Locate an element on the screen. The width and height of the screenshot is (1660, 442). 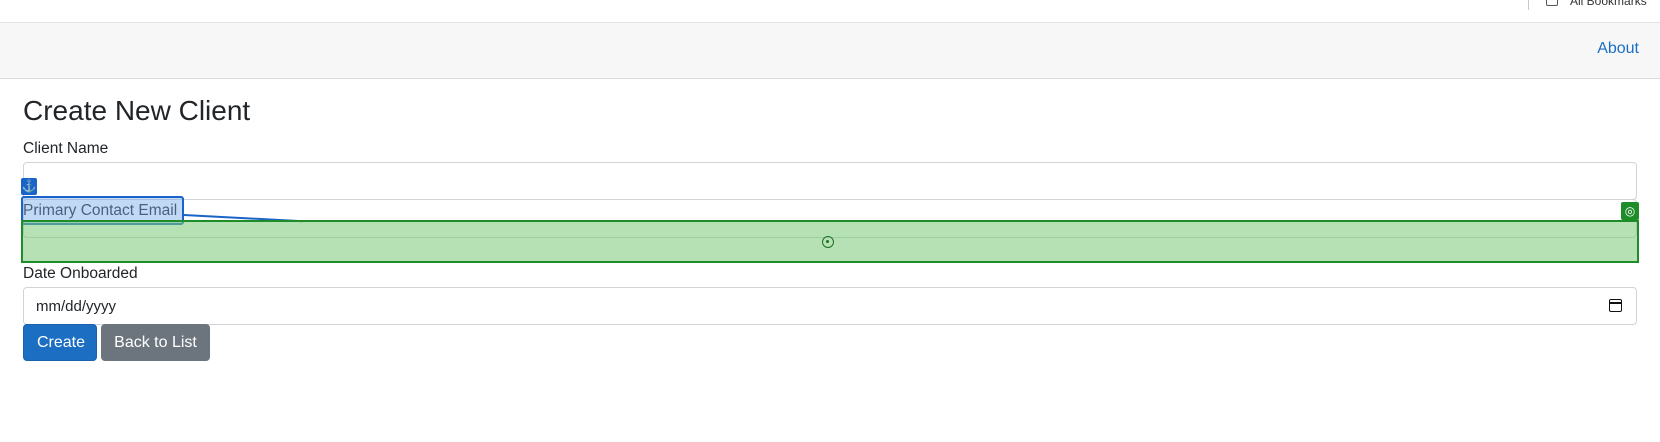
all-bookmarks-label: All Bookmarks is located at coordinates (1608, 4).